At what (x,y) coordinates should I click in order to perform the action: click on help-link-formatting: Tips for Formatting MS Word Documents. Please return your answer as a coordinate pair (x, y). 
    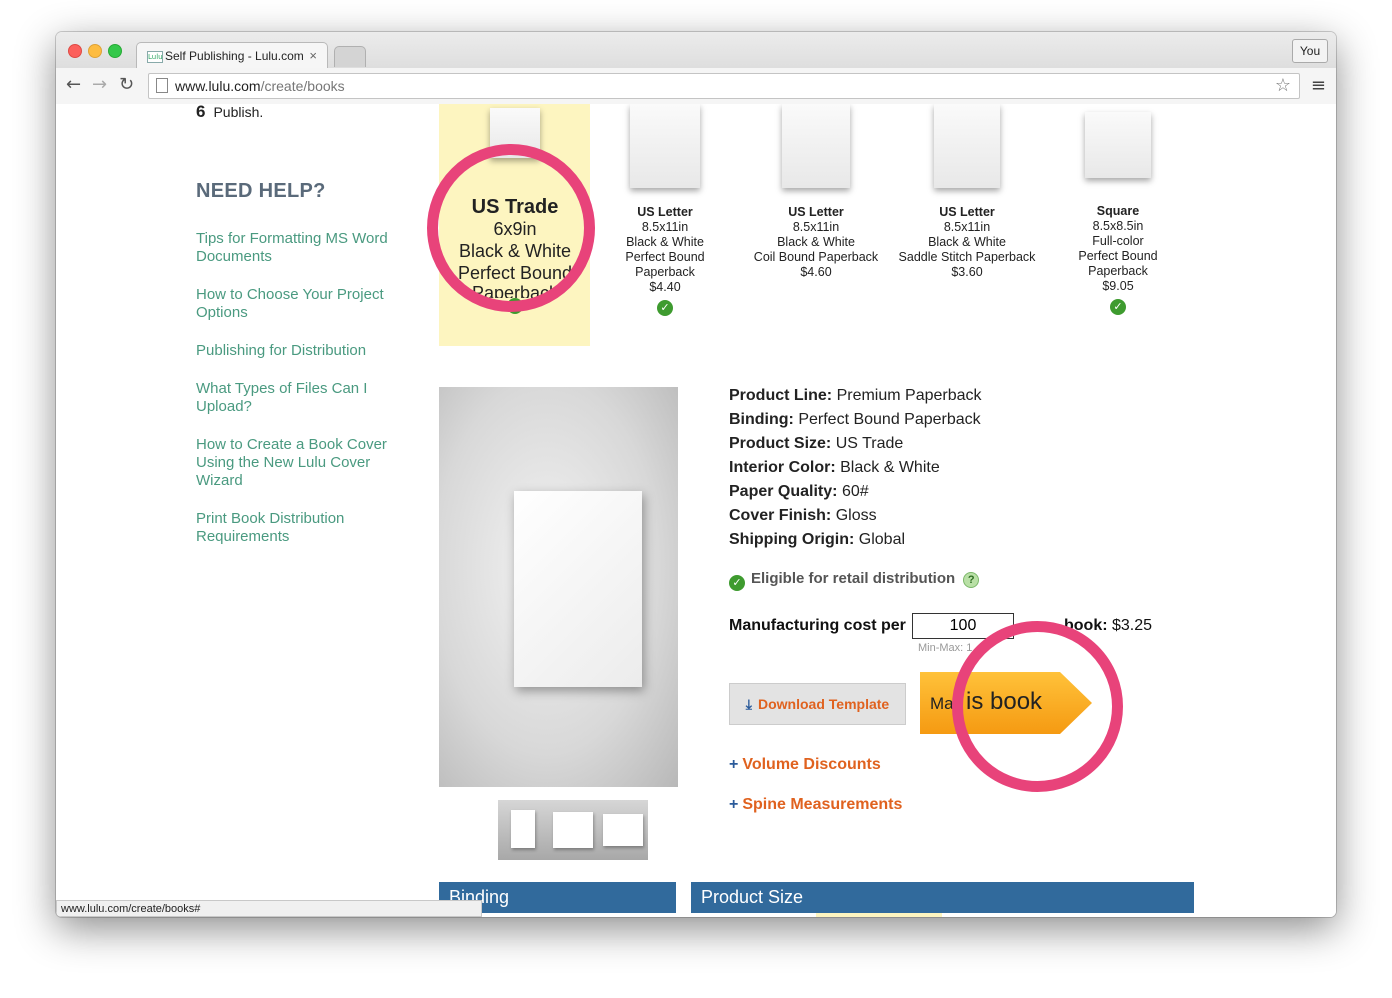
    Looking at the image, I should click on (301, 248).